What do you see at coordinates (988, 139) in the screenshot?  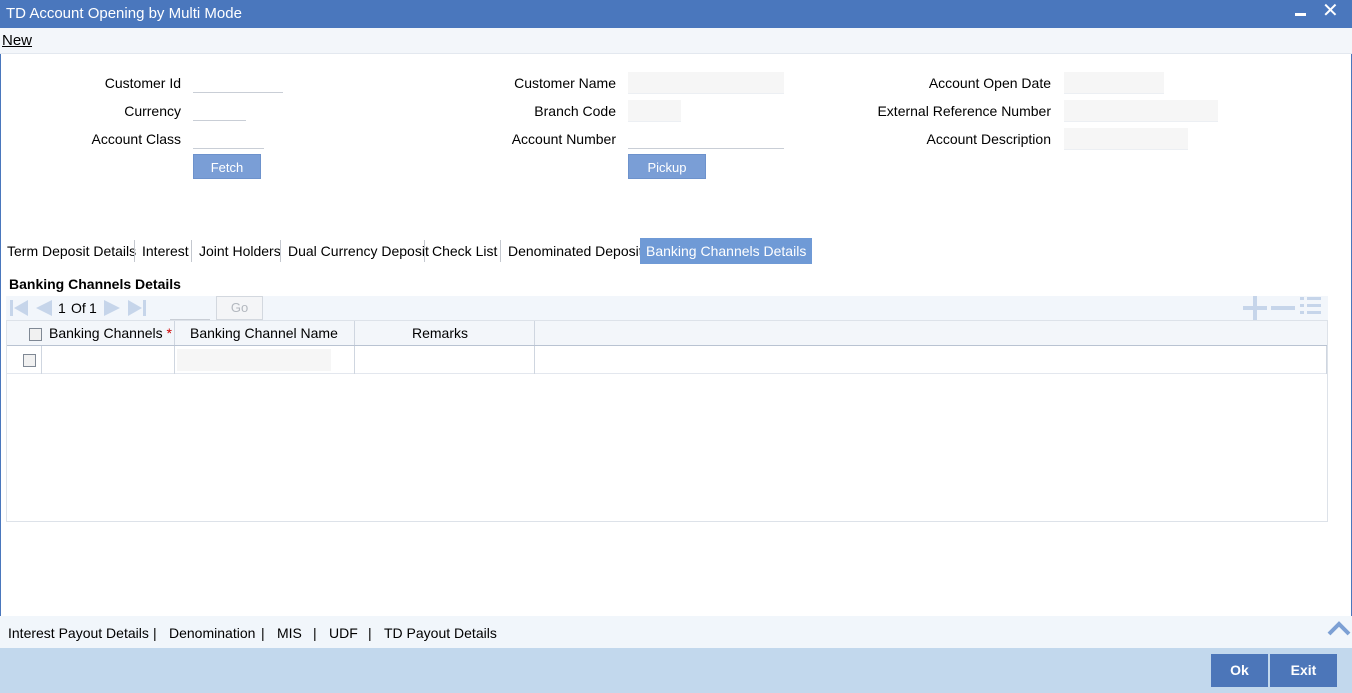 I see `account-description-label: Account Description` at bounding box center [988, 139].